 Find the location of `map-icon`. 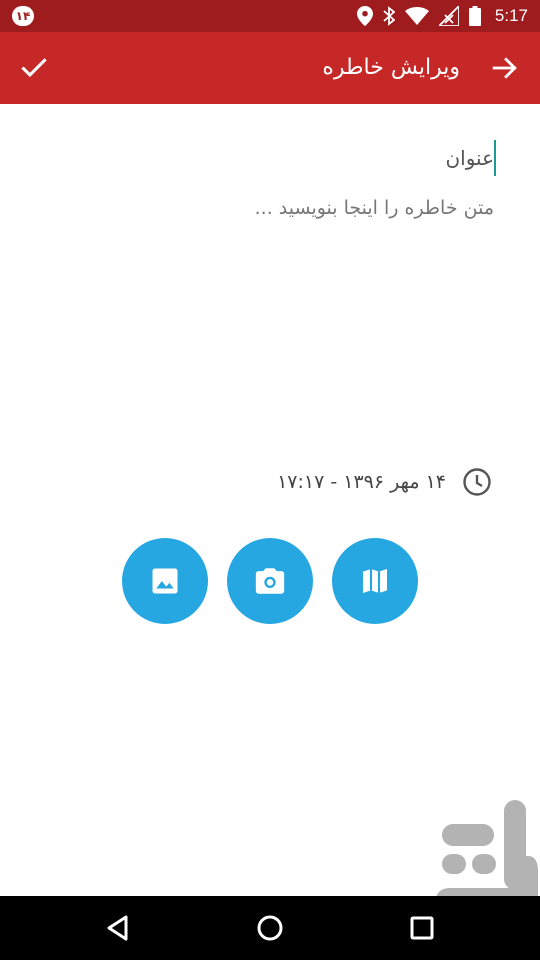

map-icon is located at coordinates (375, 581).